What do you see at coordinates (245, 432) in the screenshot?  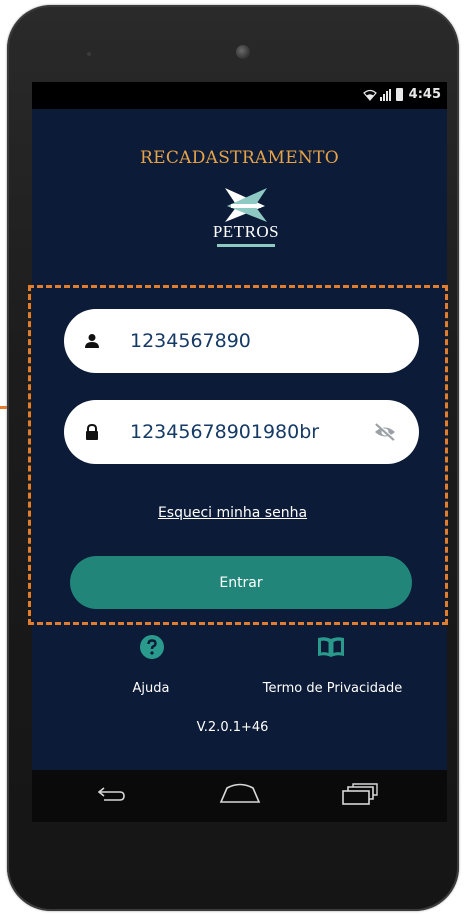 I see `password-input` at bounding box center [245, 432].